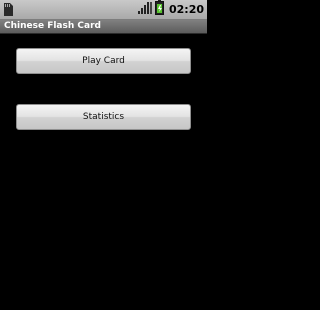  Describe the element at coordinates (103, 61) in the screenshot. I see `play-card-button: Play Card` at that location.